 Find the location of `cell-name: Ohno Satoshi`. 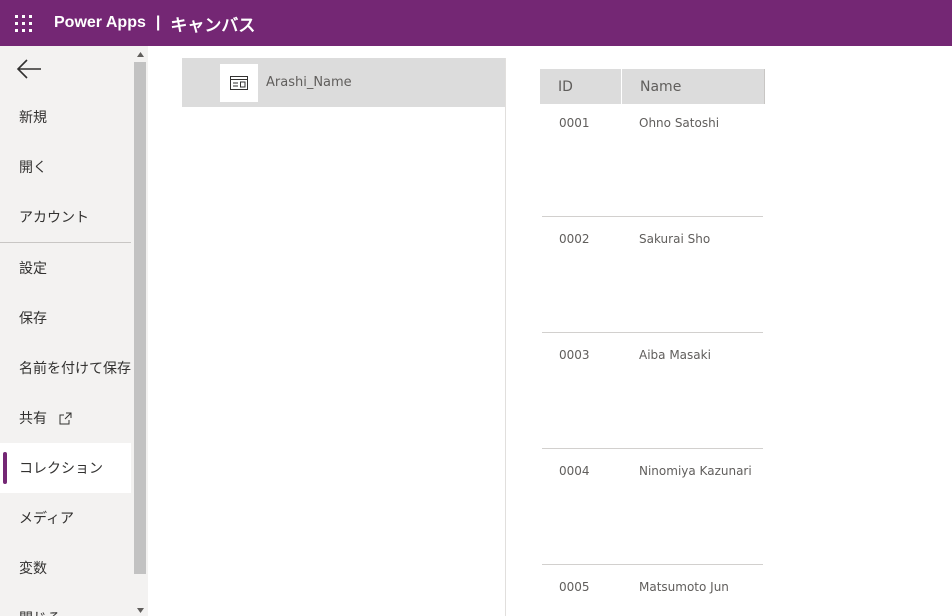

cell-name: Ohno Satoshi is located at coordinates (679, 123).